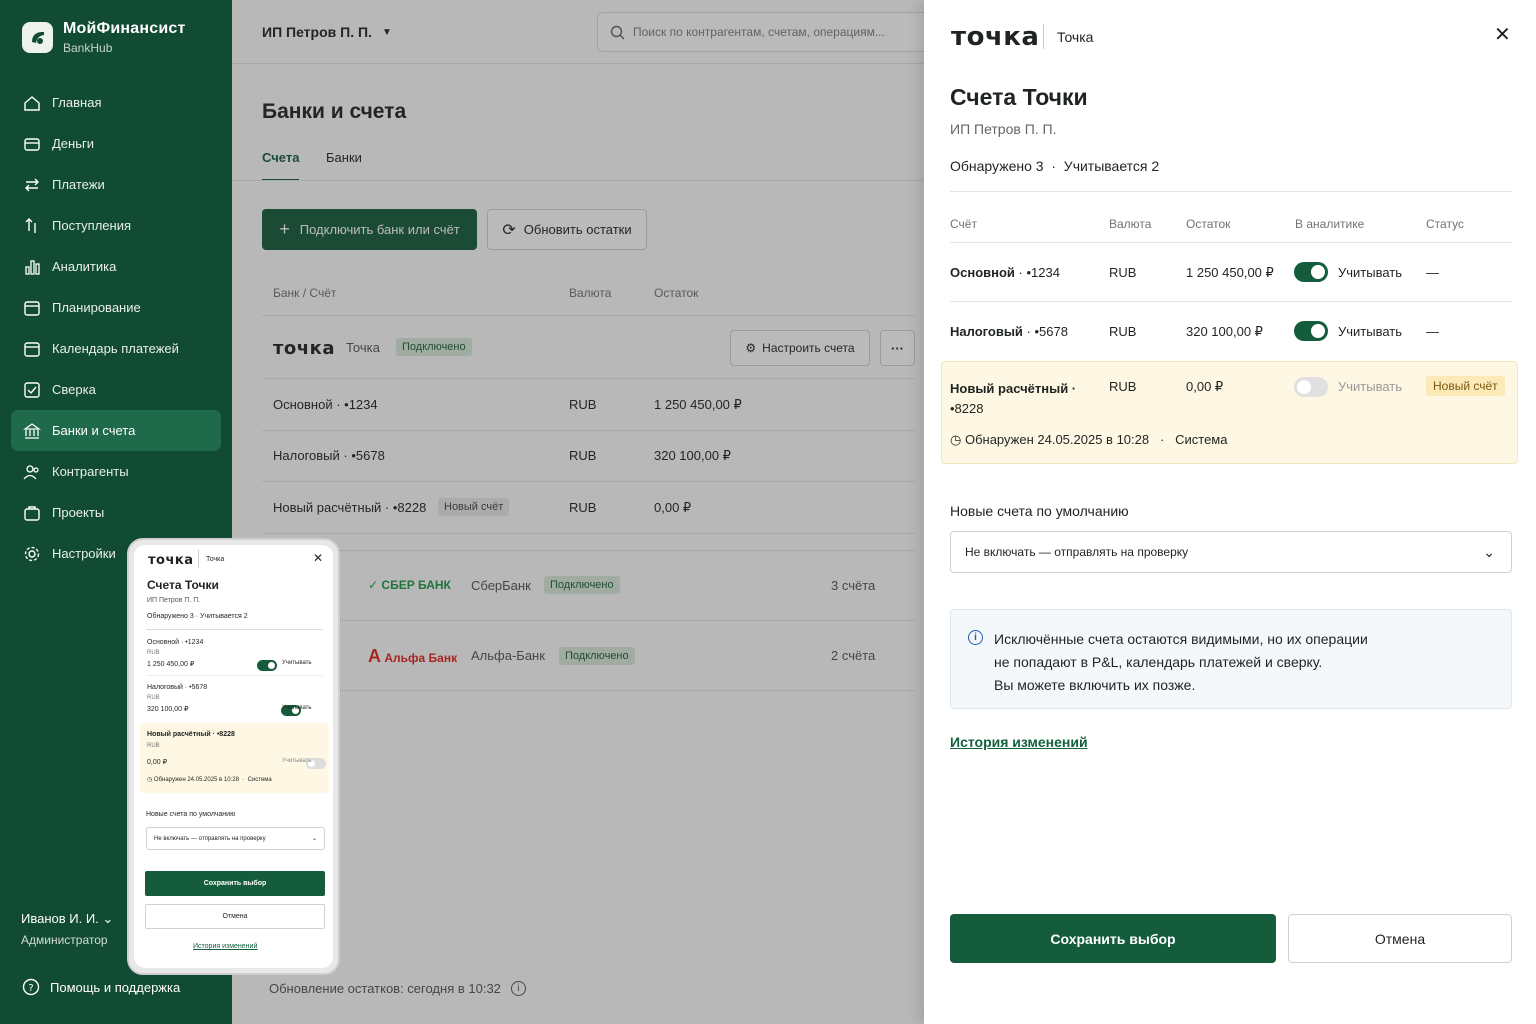 This screenshot has height=1024, width=1536. I want to click on new-account-badge: Новый счёт, so click(1465, 386).